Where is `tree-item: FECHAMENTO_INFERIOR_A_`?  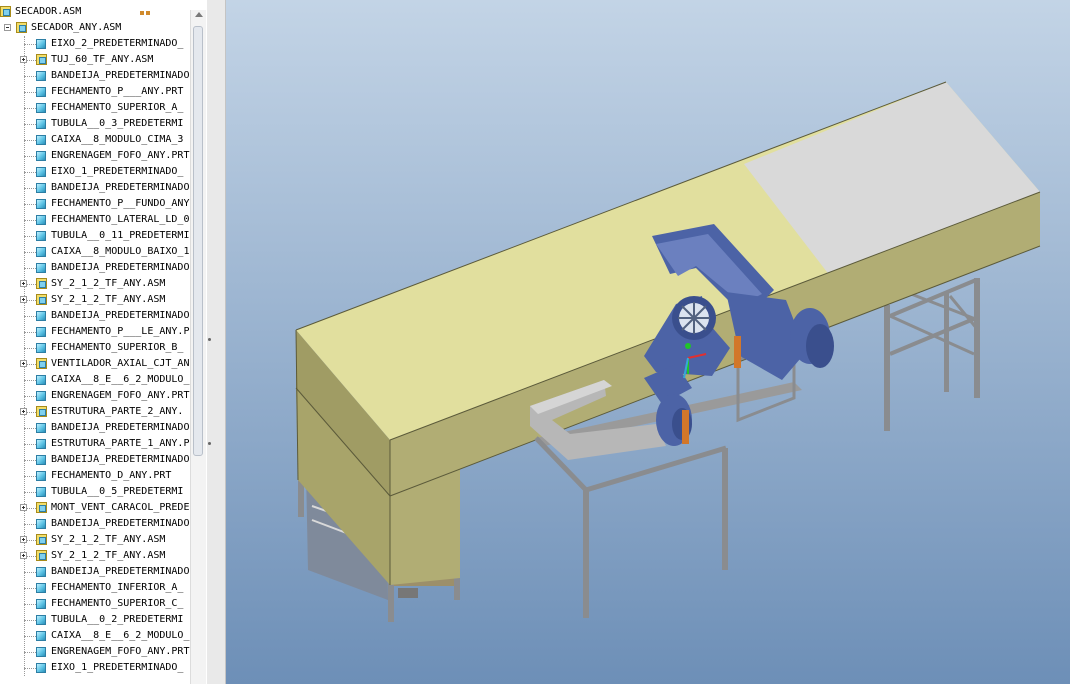
tree-item: FECHAMENTO_INFERIOR_A_ is located at coordinates (95, 588).